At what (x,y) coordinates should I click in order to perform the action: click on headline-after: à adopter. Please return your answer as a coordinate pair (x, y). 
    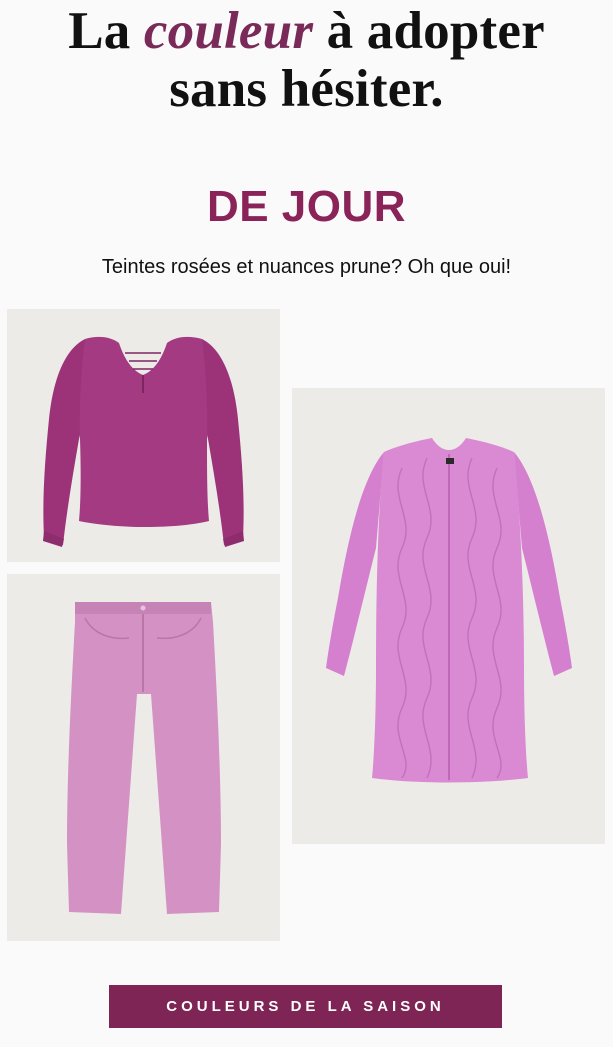
    Looking at the image, I should click on (429, 31).